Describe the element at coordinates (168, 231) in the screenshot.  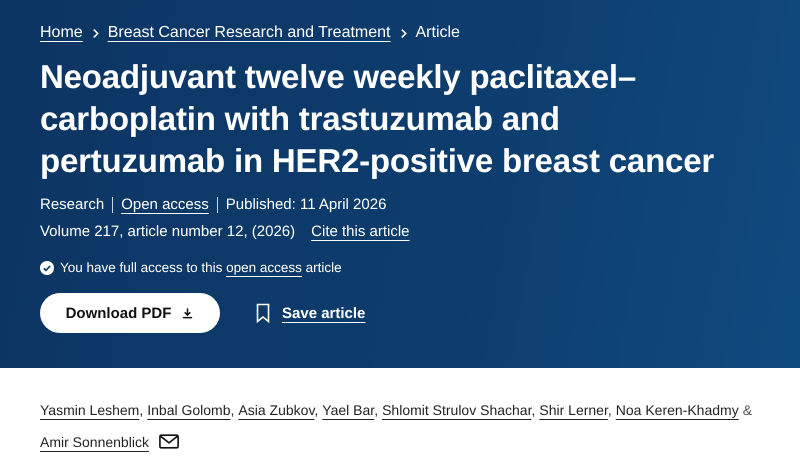
I see `citation-text: Volume 217, article number 12, (2026)` at that location.